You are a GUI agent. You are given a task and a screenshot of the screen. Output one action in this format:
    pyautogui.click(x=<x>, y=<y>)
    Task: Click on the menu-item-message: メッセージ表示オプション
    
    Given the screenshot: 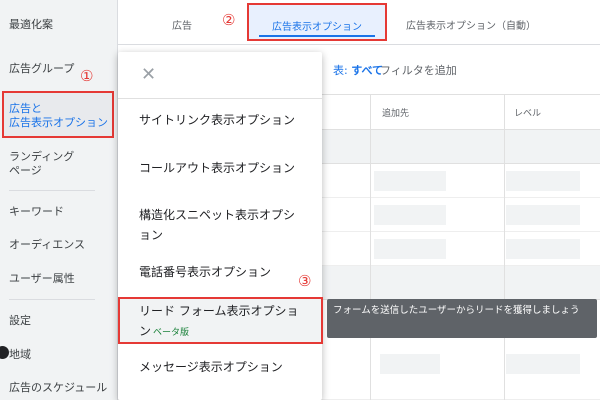 What is the action you would take?
    pyautogui.click(x=222, y=367)
    